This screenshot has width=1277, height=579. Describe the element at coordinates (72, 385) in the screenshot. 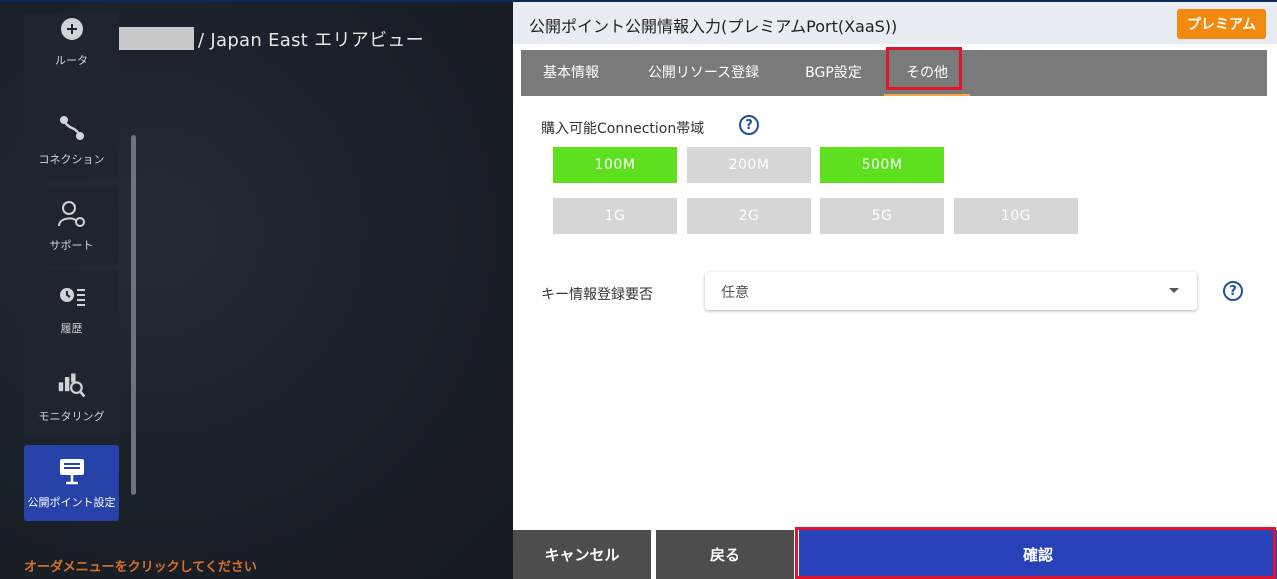

I see `monitoring-icon` at that location.